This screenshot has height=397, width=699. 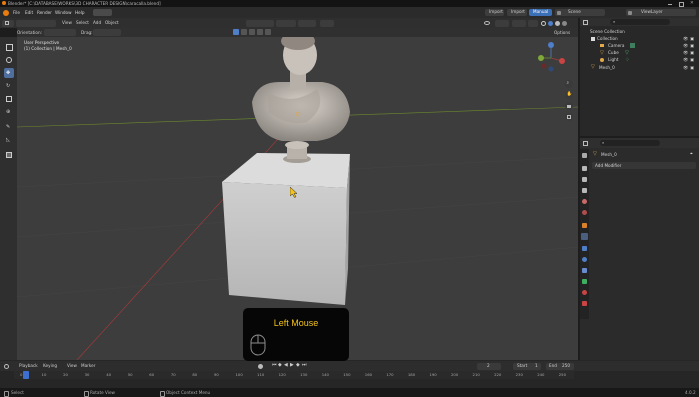 I want to click on jump-start-icon: ⏮, so click(x=274, y=366).